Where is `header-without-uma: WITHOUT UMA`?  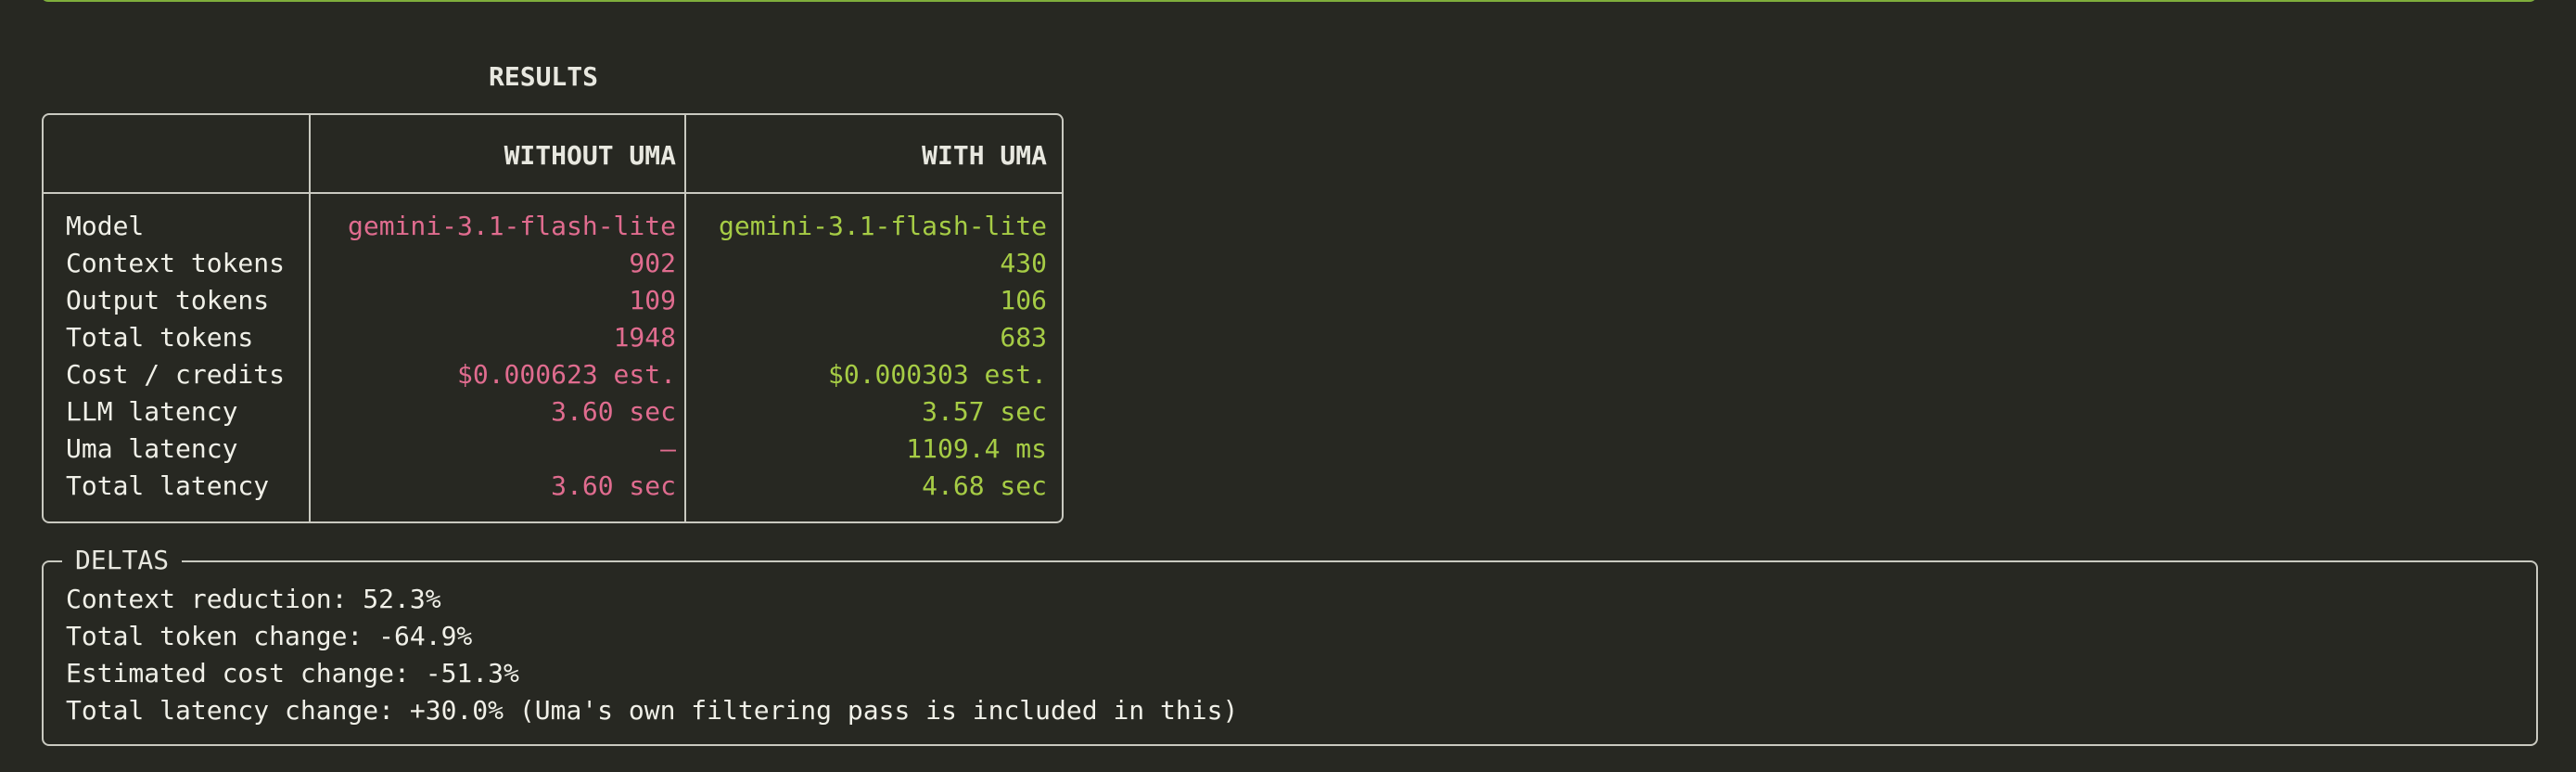
header-without-uma: WITHOUT UMA is located at coordinates (590, 155).